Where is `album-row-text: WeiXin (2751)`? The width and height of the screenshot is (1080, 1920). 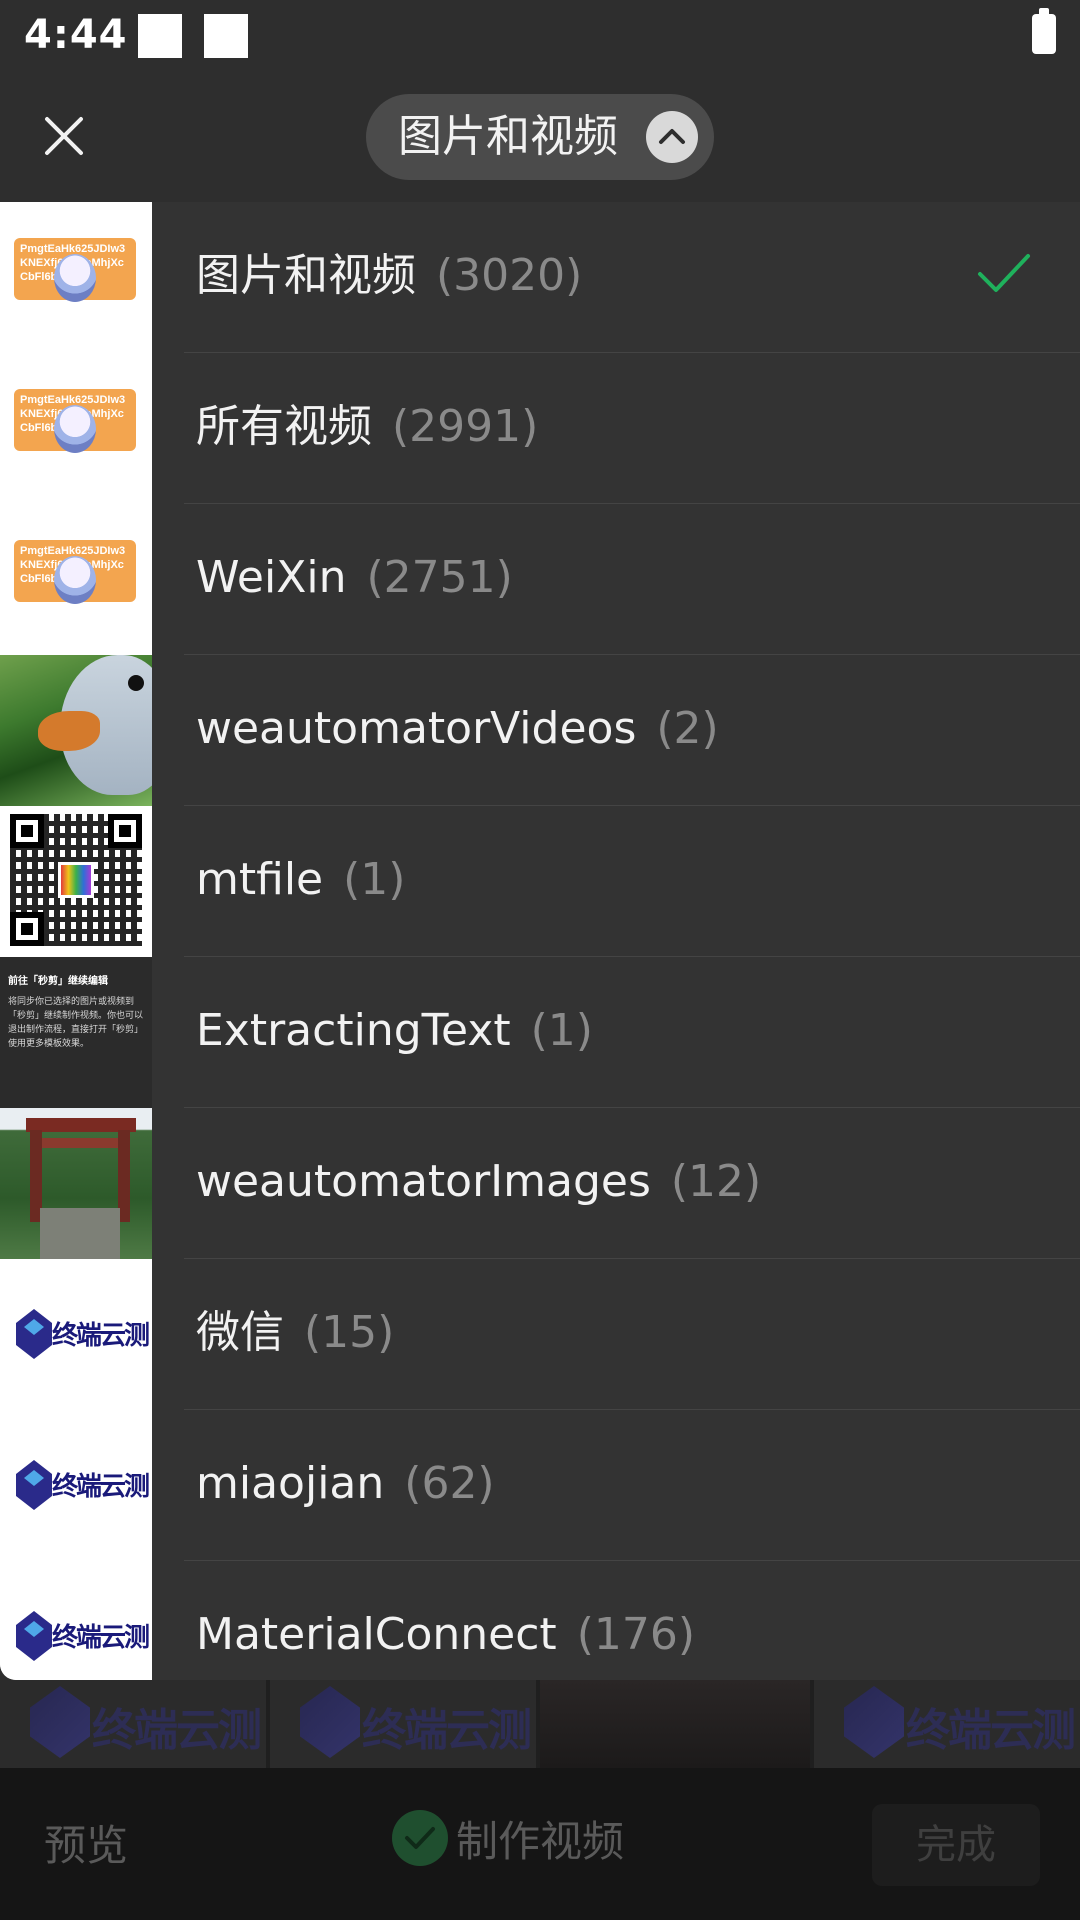
album-row-text: WeiXin (2751) is located at coordinates (354, 578).